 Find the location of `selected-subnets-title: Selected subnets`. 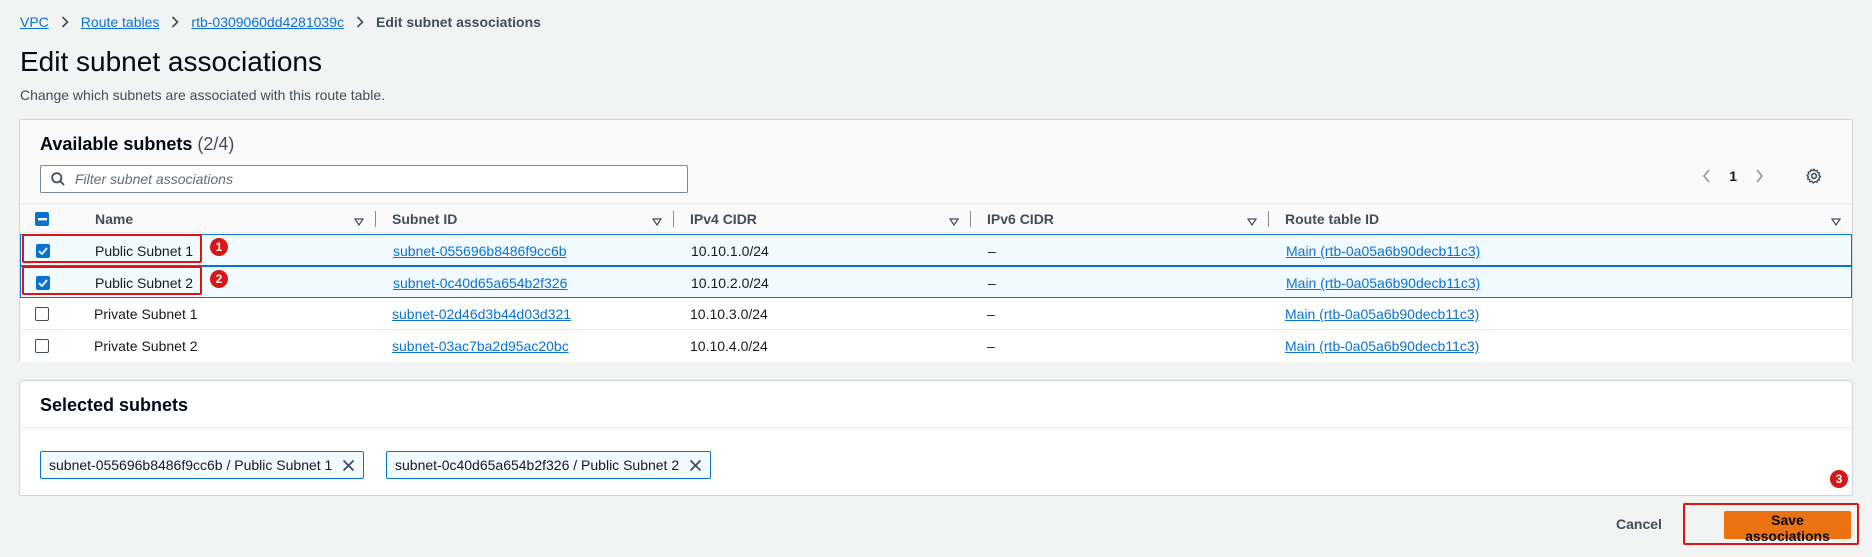

selected-subnets-title: Selected subnets is located at coordinates (114, 405).